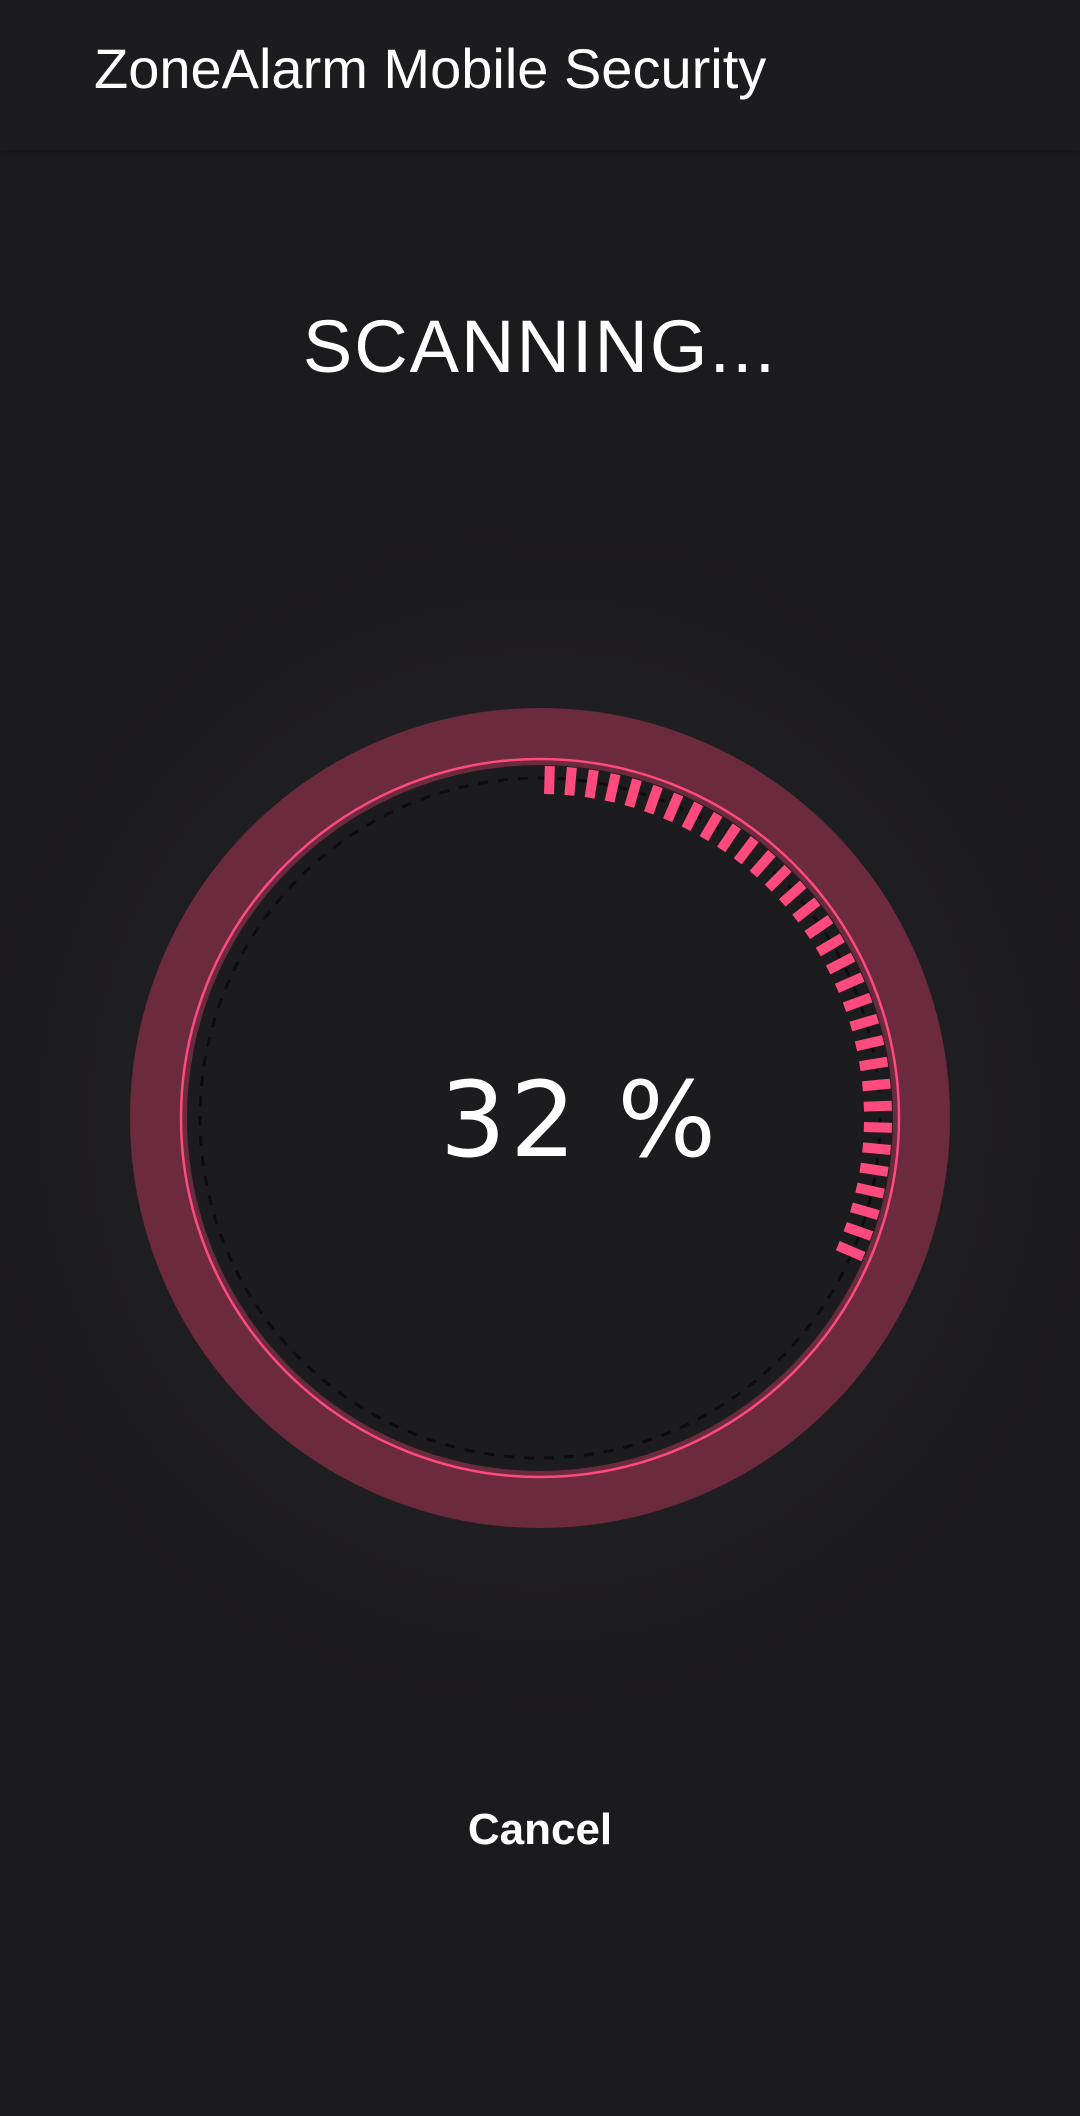 The width and height of the screenshot is (1080, 2116). I want to click on cancel-button: Cancel, so click(540, 1830).